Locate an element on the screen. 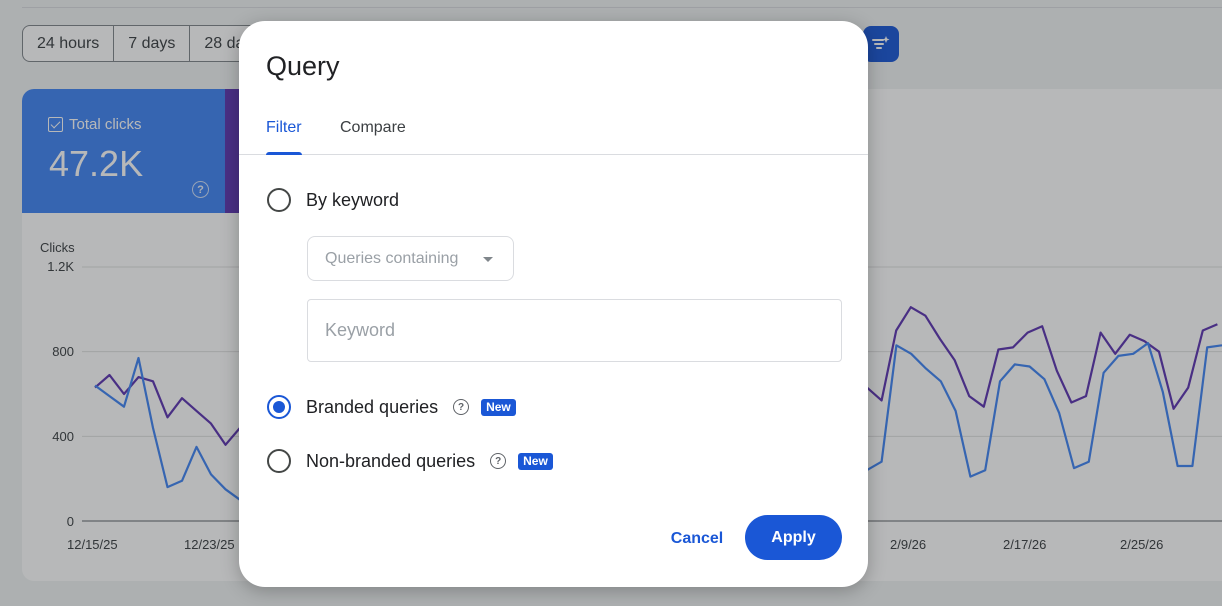  cancel-button: Cancel is located at coordinates (697, 539).